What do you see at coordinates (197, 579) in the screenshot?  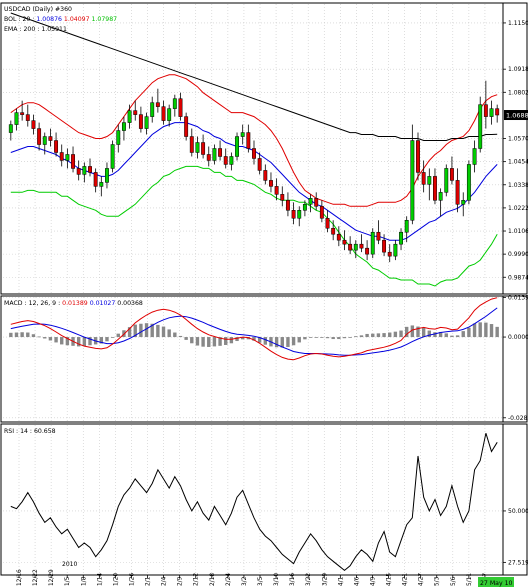 I see `x-tick-label-11: 2/12` at bounding box center [197, 579].